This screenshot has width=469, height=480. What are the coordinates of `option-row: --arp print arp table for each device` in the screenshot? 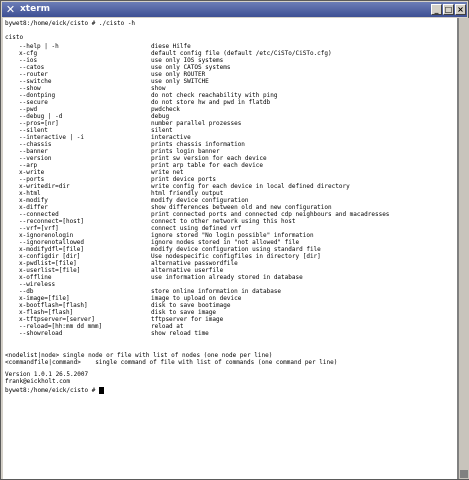 It's located at (230, 165).